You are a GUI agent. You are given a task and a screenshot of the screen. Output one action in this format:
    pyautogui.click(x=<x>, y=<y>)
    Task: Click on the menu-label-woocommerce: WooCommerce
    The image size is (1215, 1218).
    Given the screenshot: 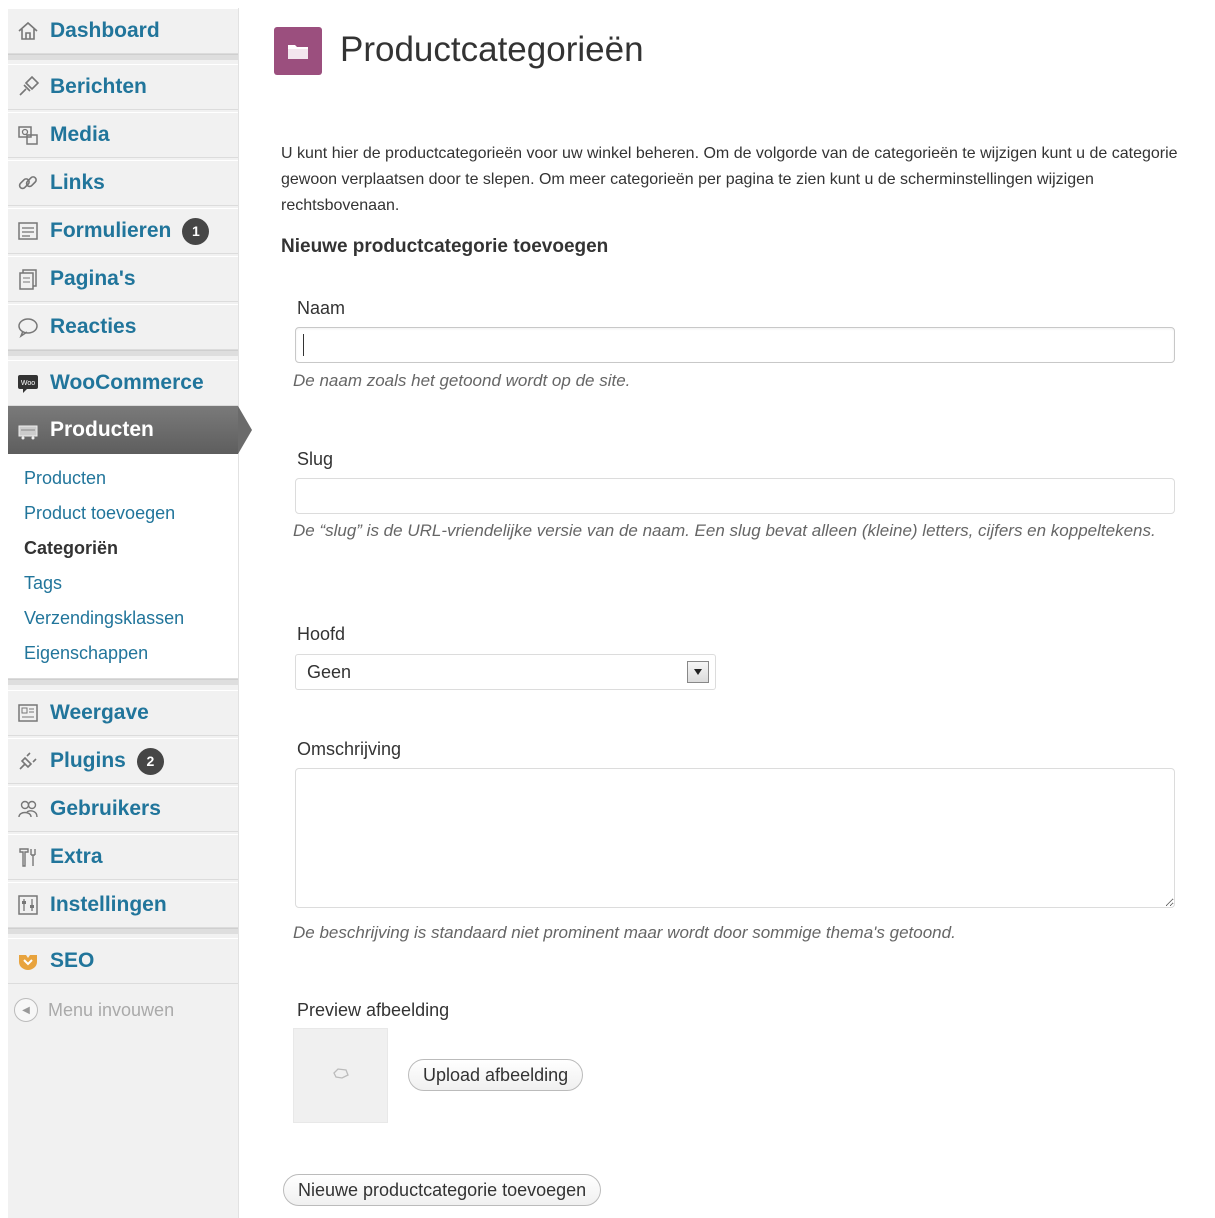 What is the action you would take?
    pyautogui.click(x=127, y=382)
    